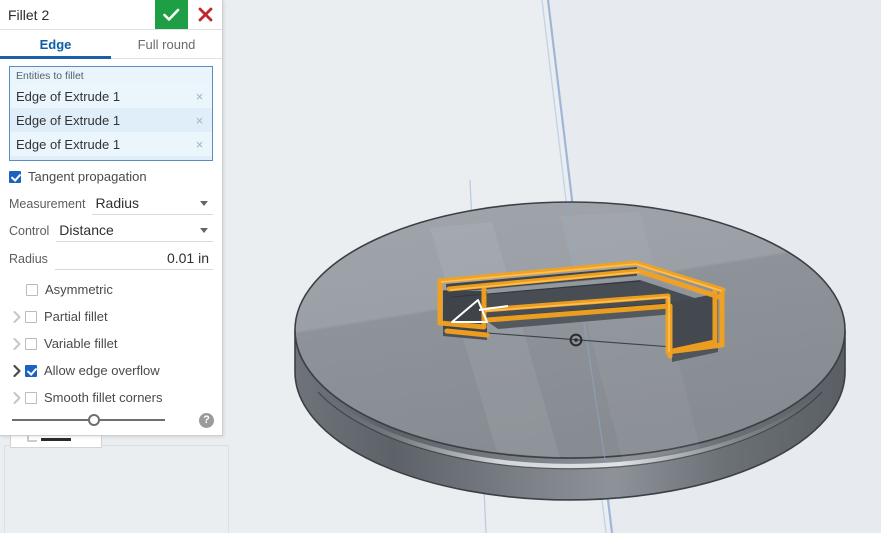  I want to click on dialog-footer: ?, so click(111, 420).